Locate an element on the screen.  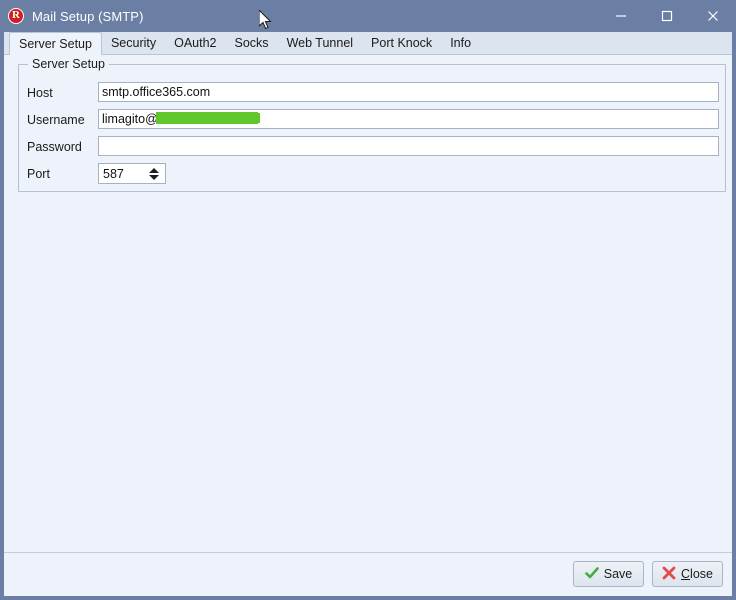
tab-socks: Socks is located at coordinates (252, 43).